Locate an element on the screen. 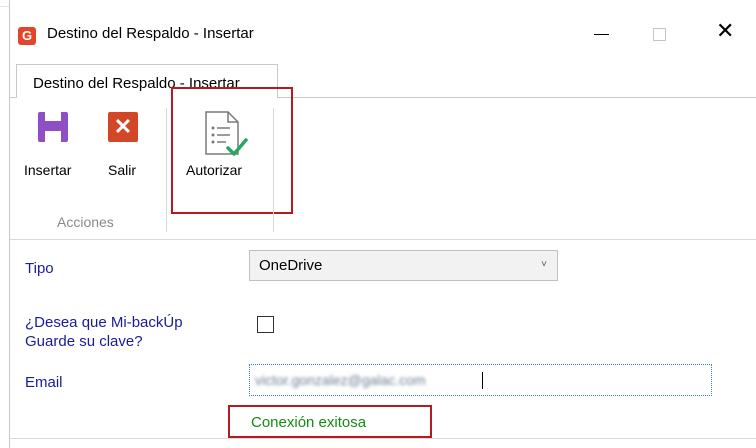  guardar-clave-label-line2: Guarde su clave? is located at coordinates (84, 341).